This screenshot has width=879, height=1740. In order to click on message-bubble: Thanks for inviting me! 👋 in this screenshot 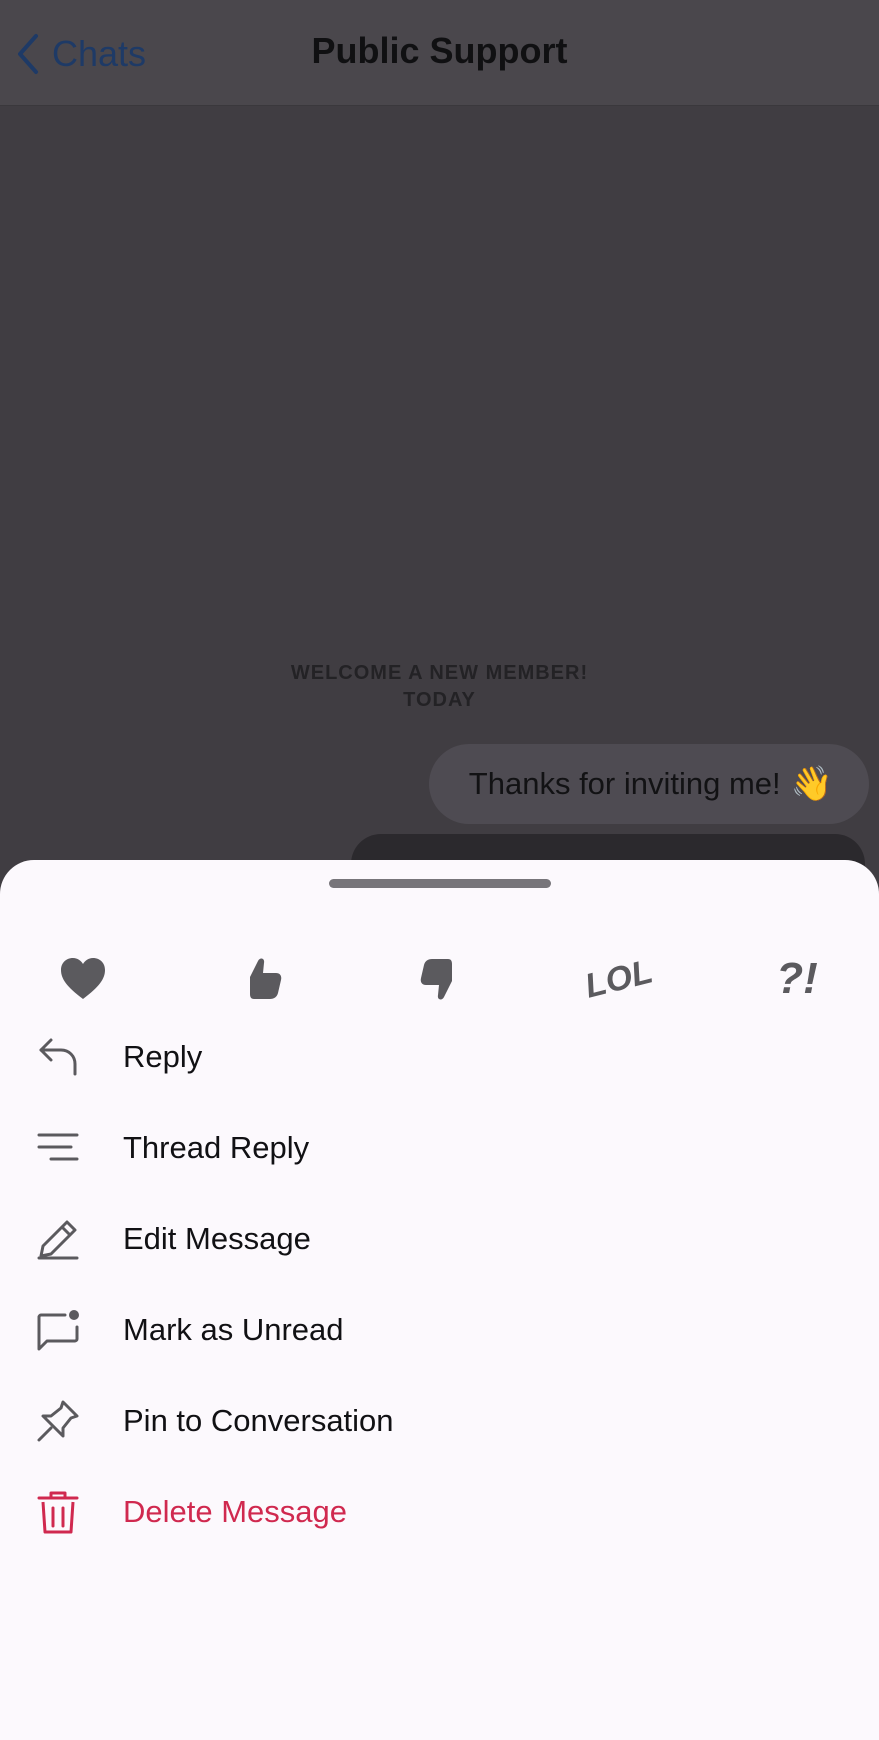, I will do `click(648, 784)`.